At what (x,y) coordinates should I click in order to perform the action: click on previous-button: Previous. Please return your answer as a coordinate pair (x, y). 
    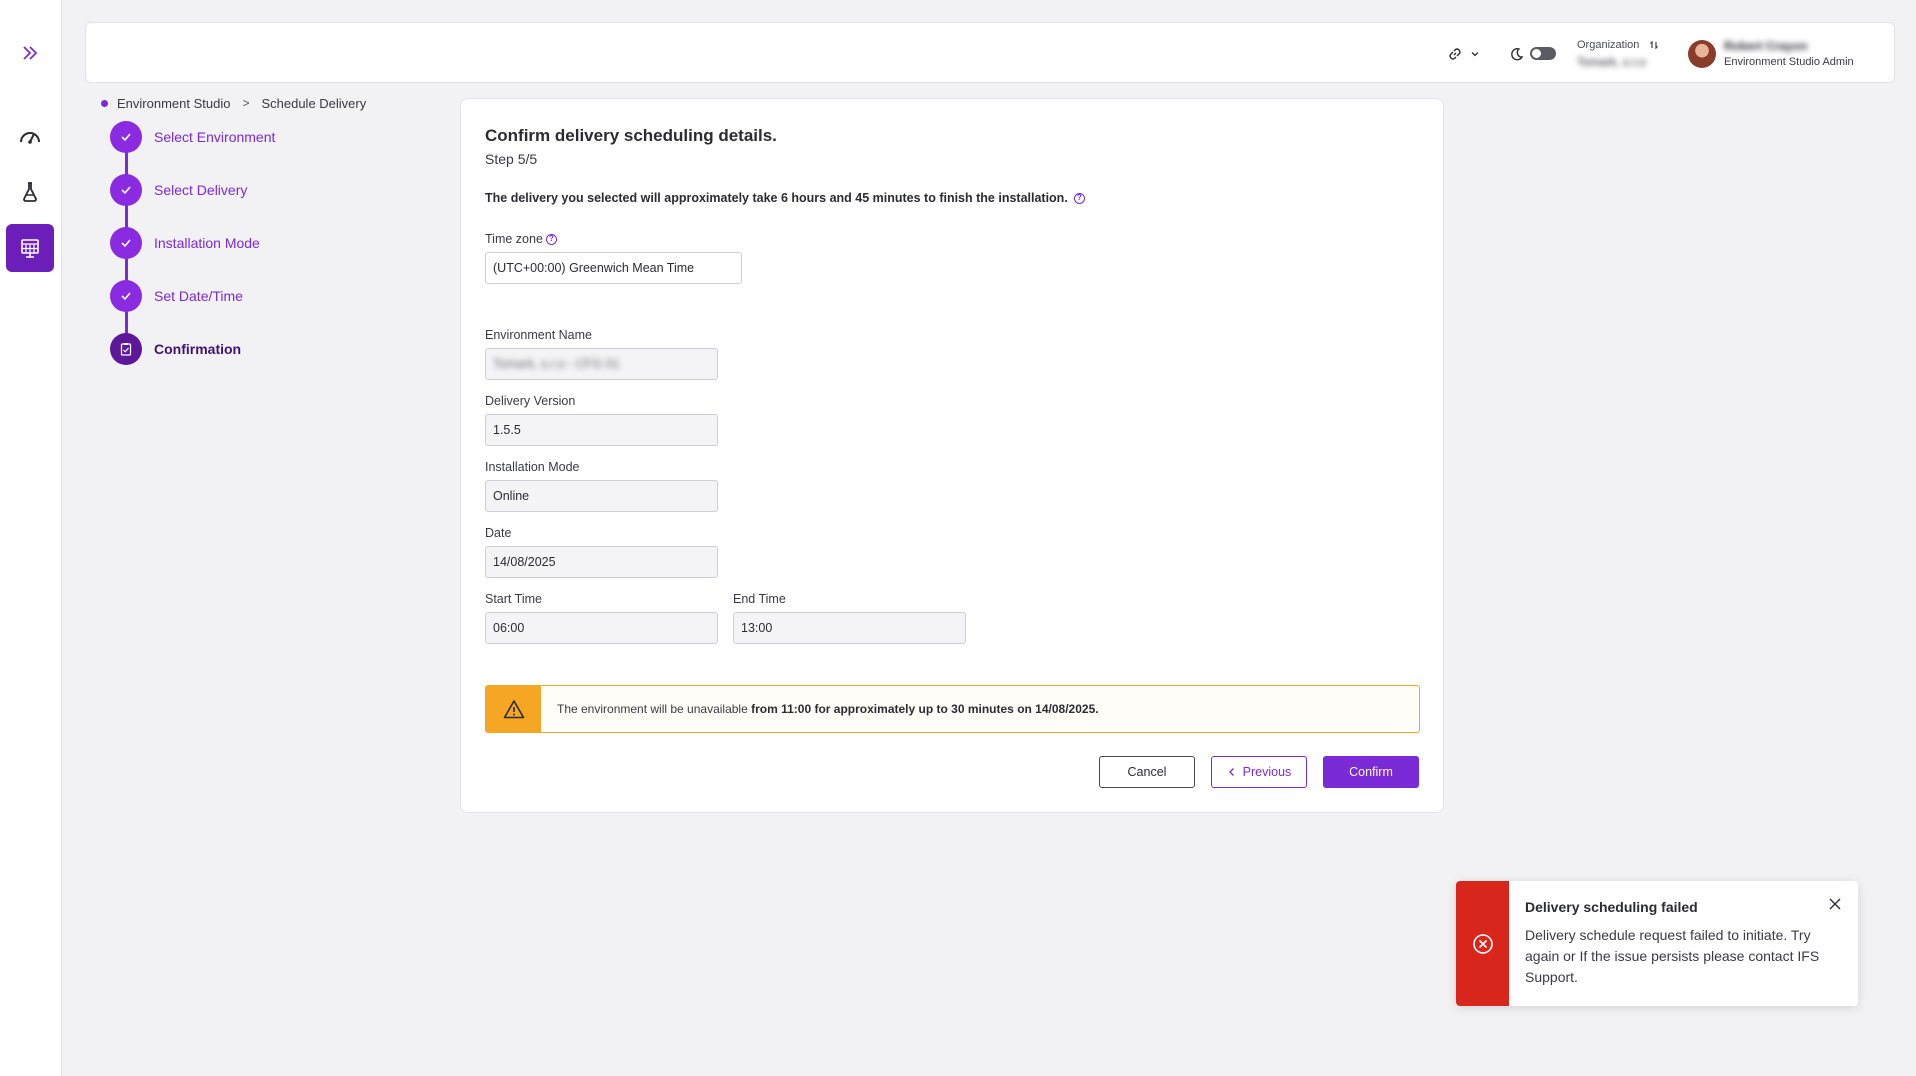
    Looking at the image, I should click on (1259, 772).